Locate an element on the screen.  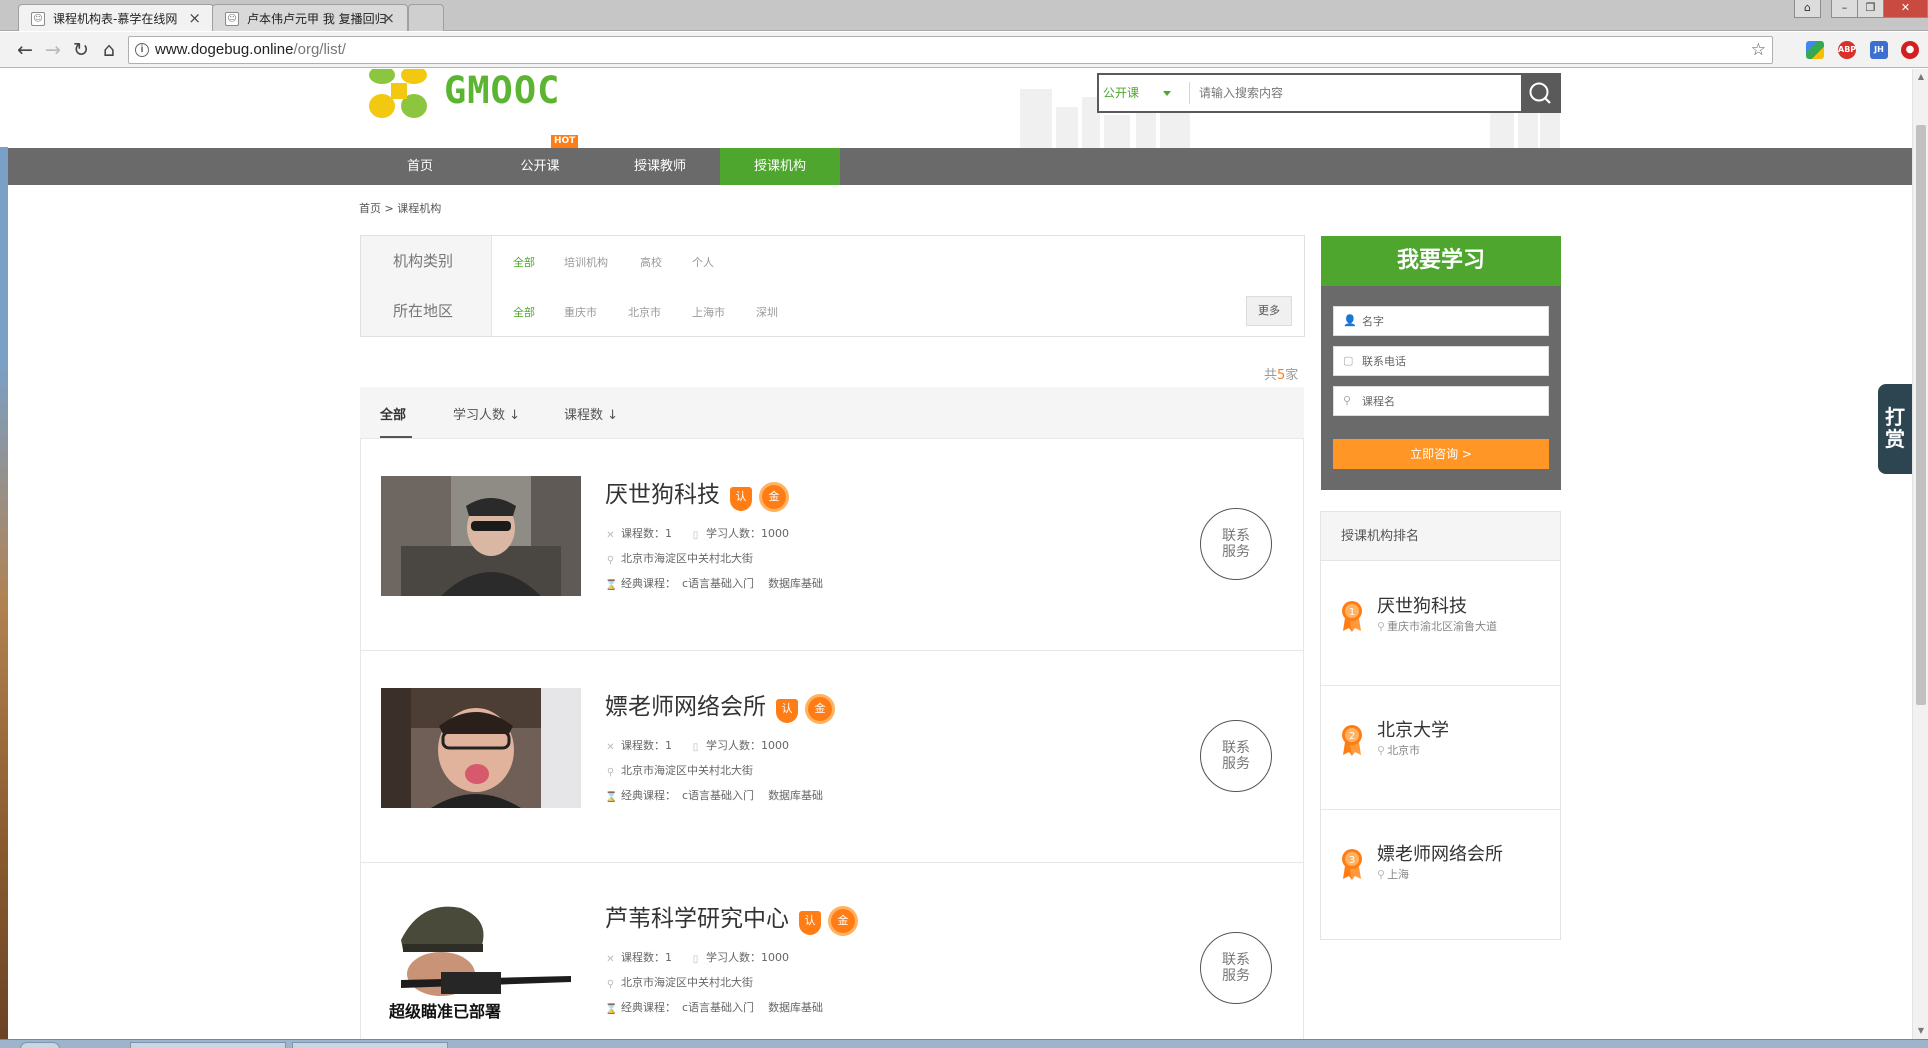
scrollbar-thumb is located at coordinates (1921, 415).